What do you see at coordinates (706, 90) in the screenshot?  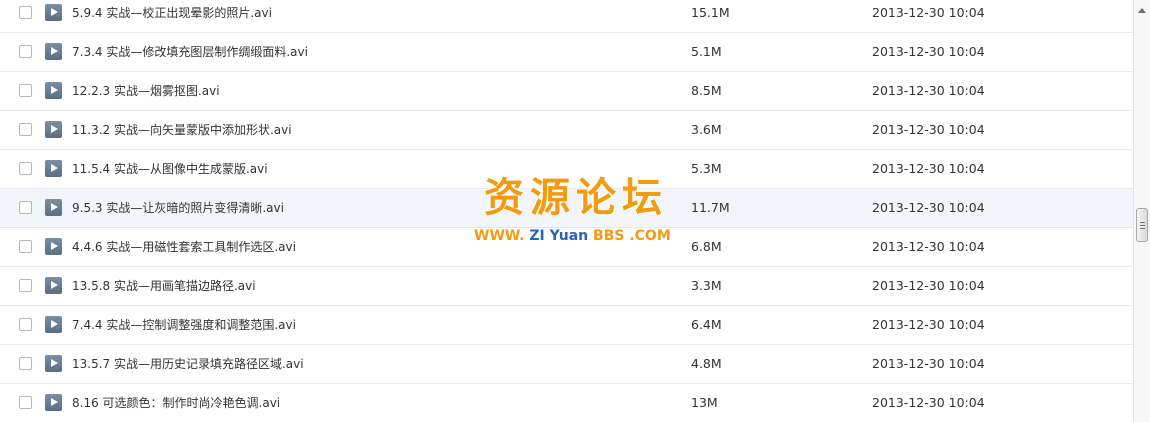 I see `file-size: 8.5M` at bounding box center [706, 90].